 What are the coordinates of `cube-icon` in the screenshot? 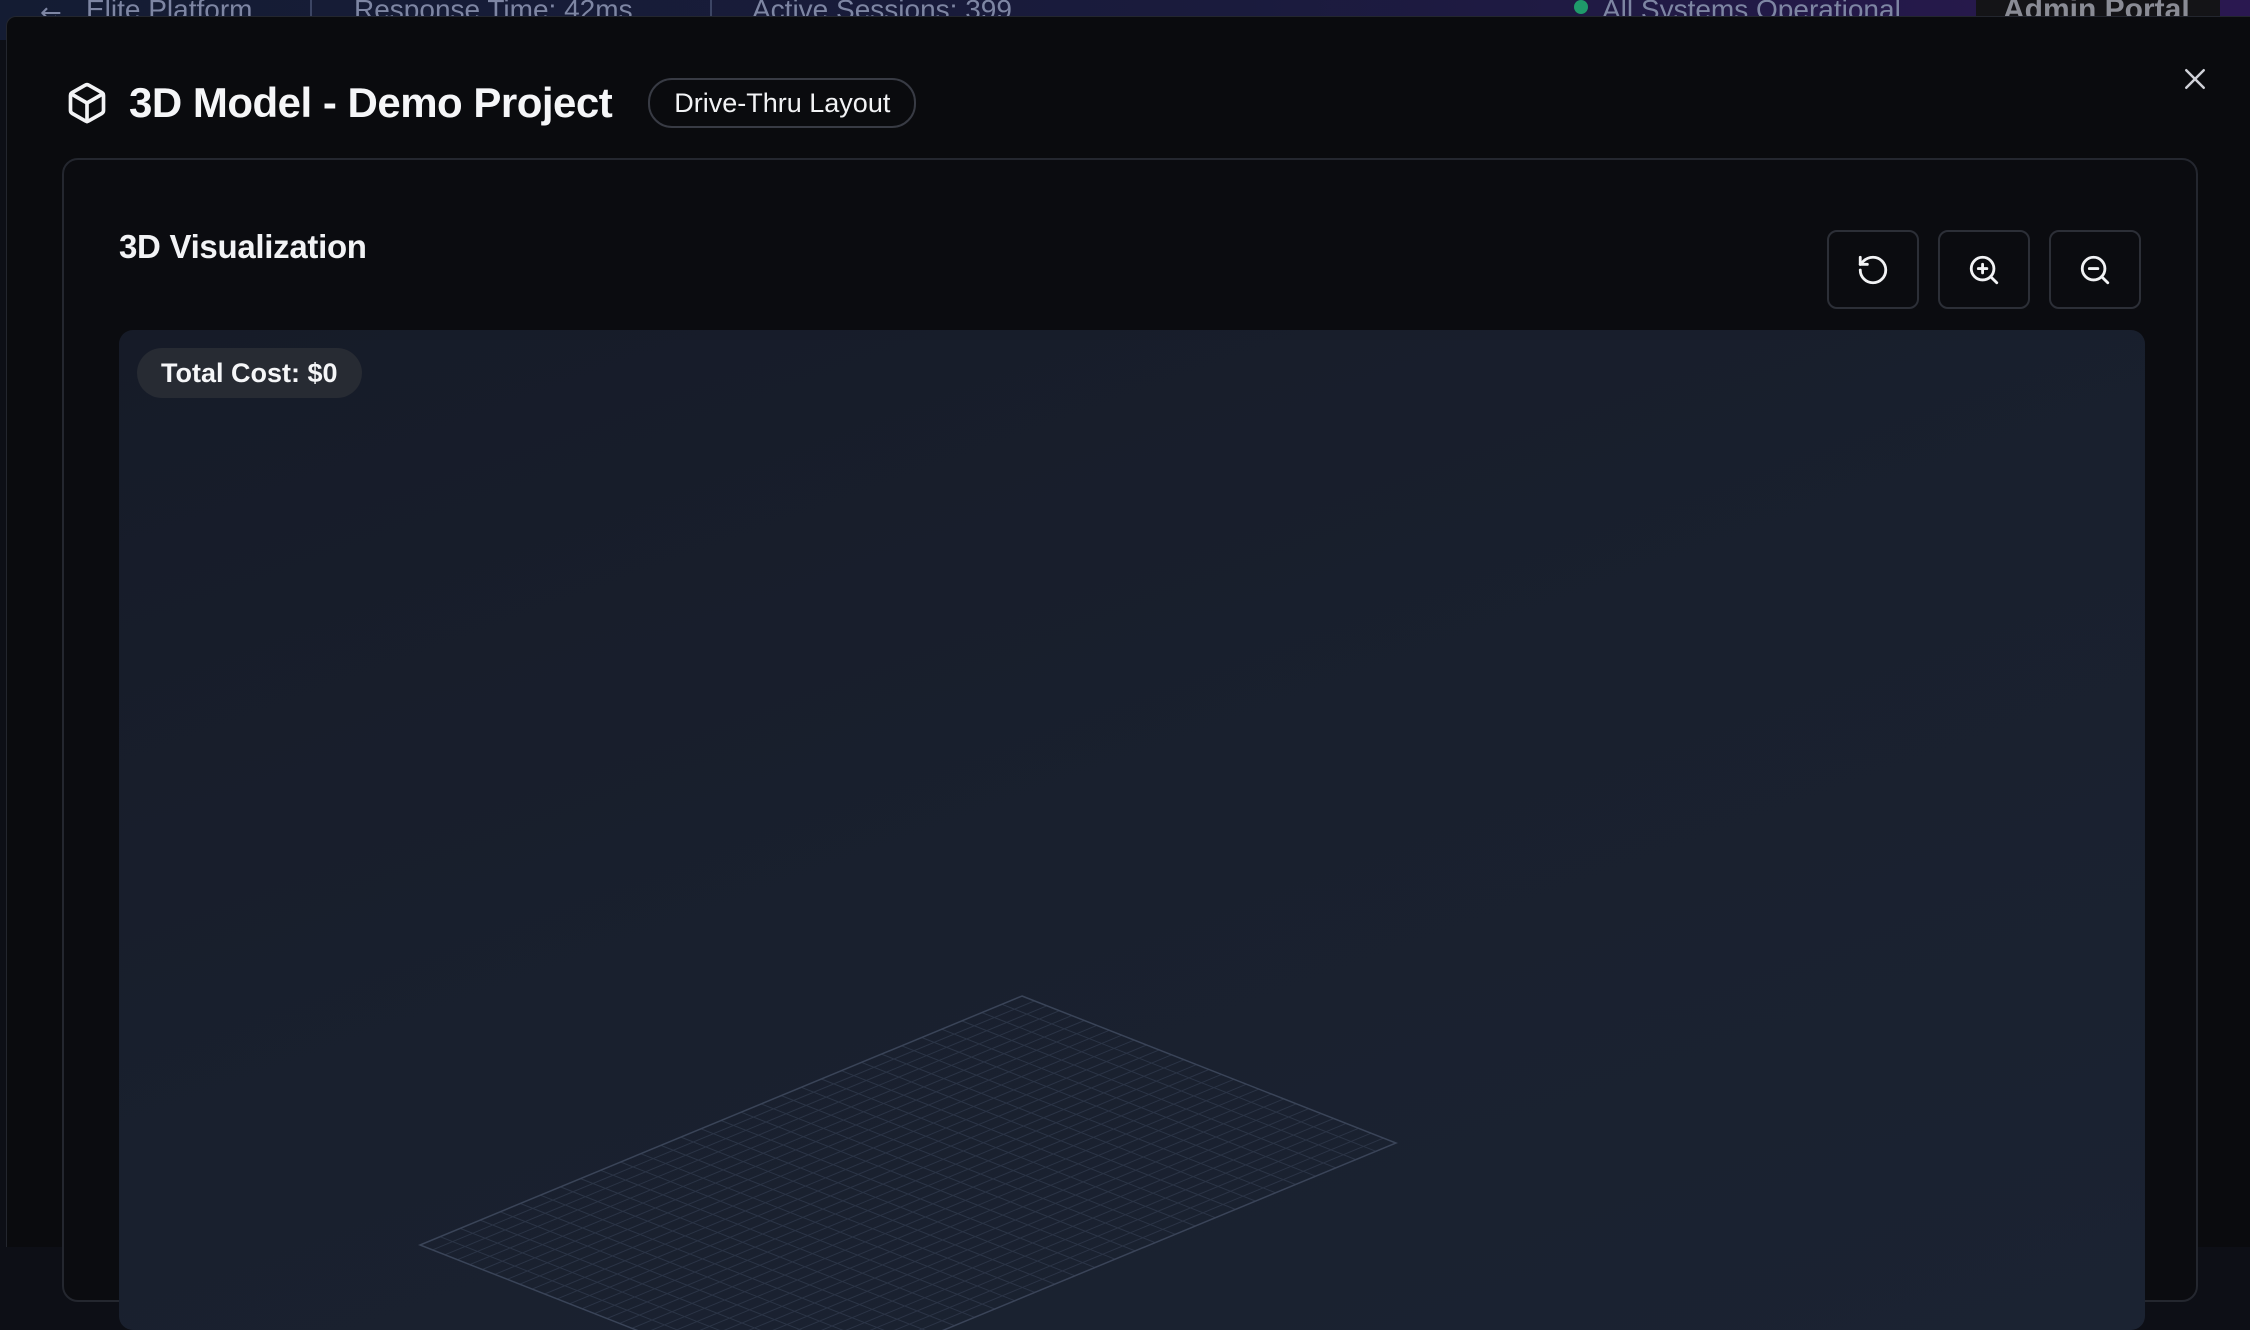 It's located at (87, 103).